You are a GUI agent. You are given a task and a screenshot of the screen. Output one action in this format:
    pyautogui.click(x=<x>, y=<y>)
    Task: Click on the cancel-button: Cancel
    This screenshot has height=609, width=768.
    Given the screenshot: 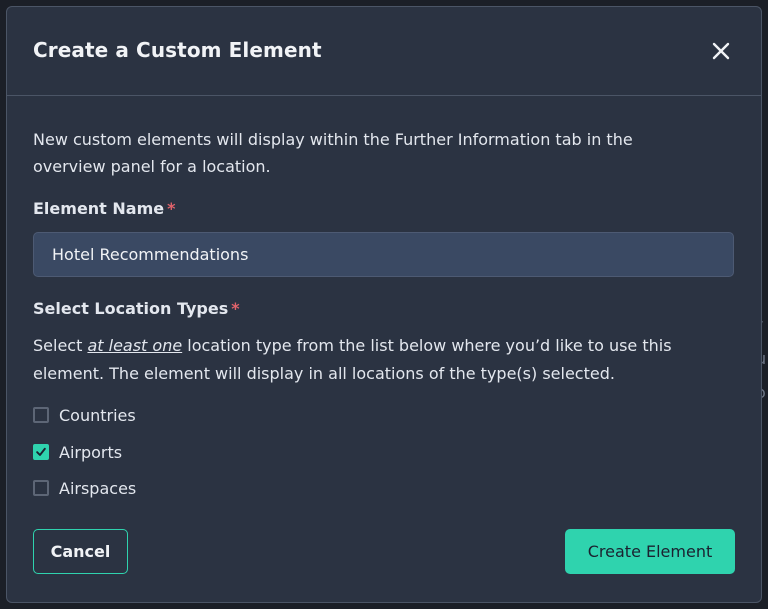 What is the action you would take?
    pyautogui.click(x=80, y=551)
    